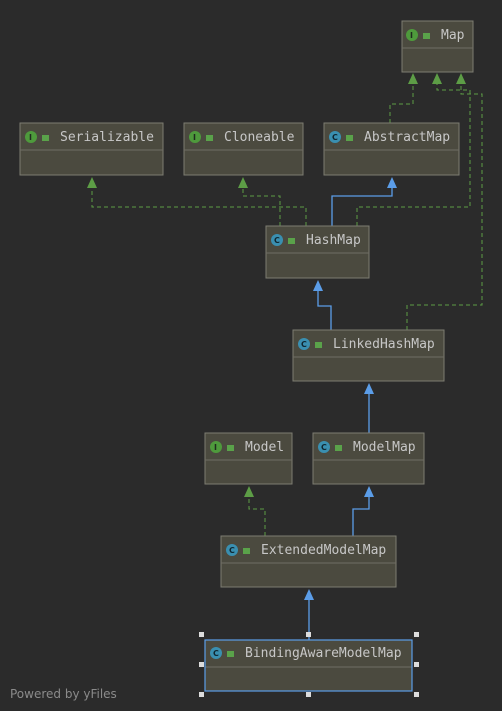 The width and height of the screenshot is (502, 711). Describe the element at coordinates (257, 516) in the screenshot. I see `edge-extendedmodelmap-implements-model` at that location.